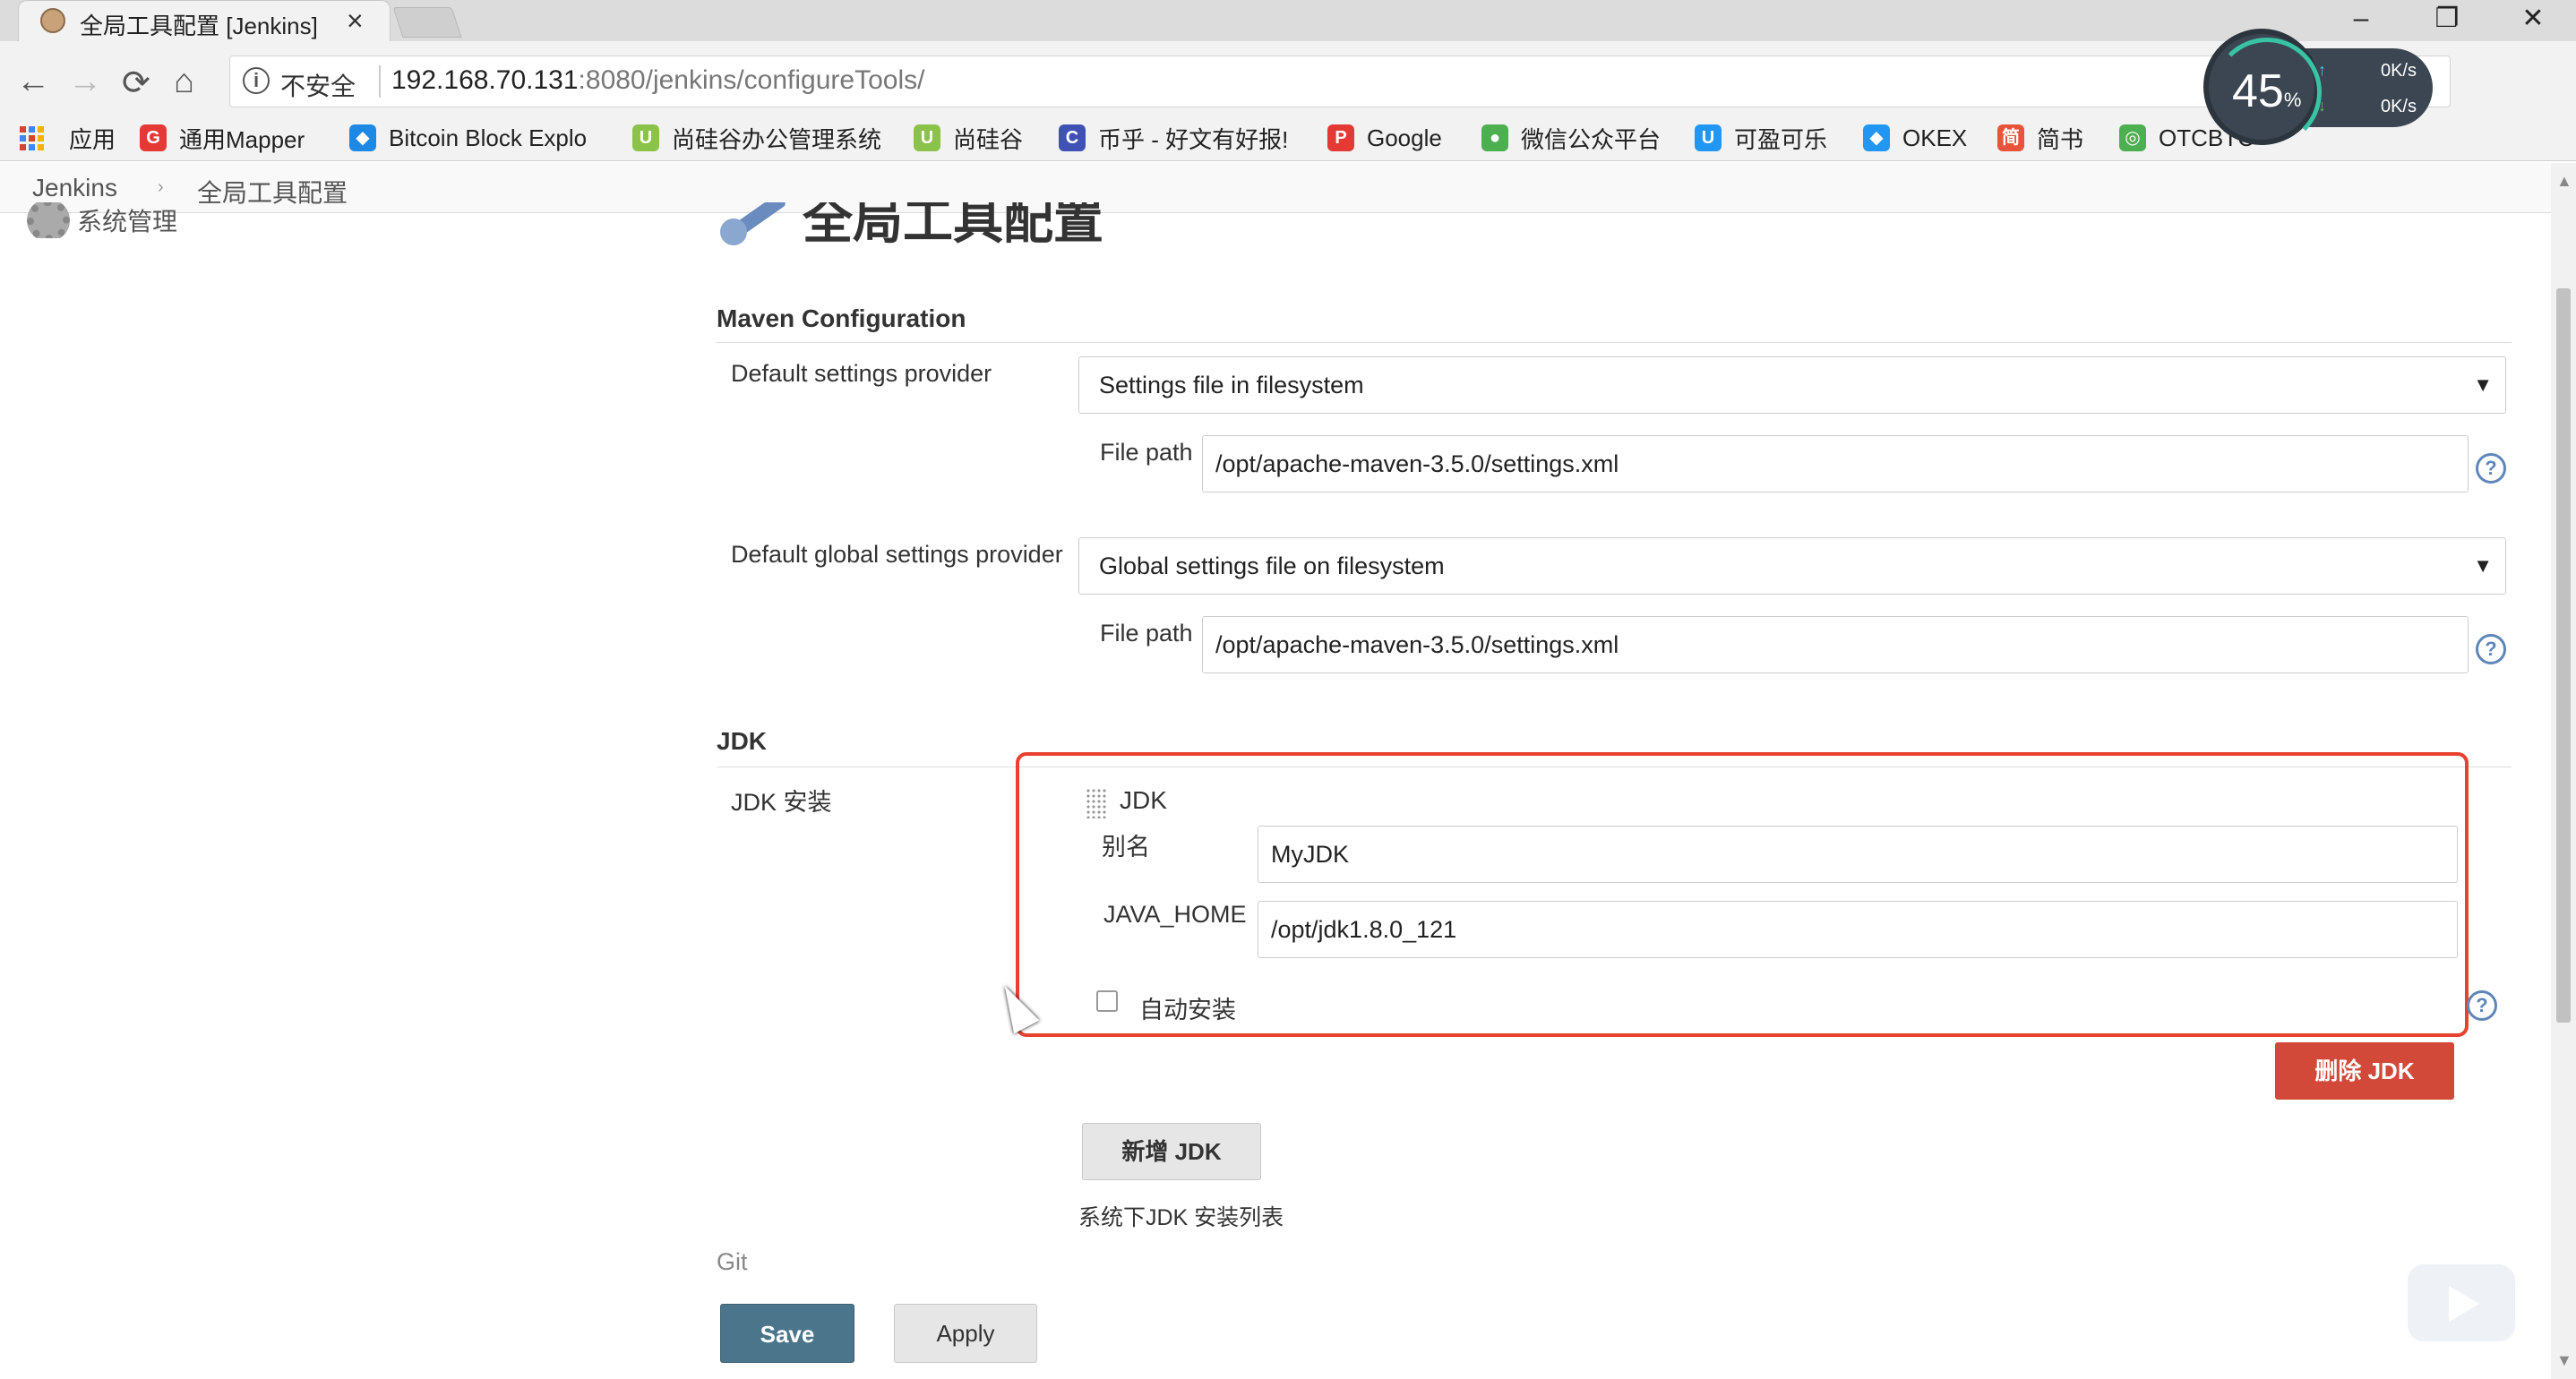 This screenshot has width=2576, height=1379. Describe the element at coordinates (2367, 88) in the screenshot. I see `speed-panel: ↑ 0K/s ↓ 0K/s` at that location.